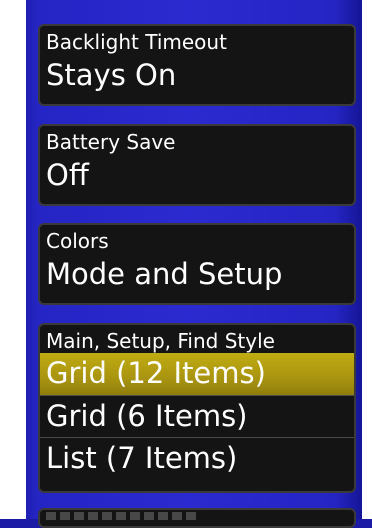  Describe the element at coordinates (111, 75) in the screenshot. I see `setting-value: Stays On` at that location.